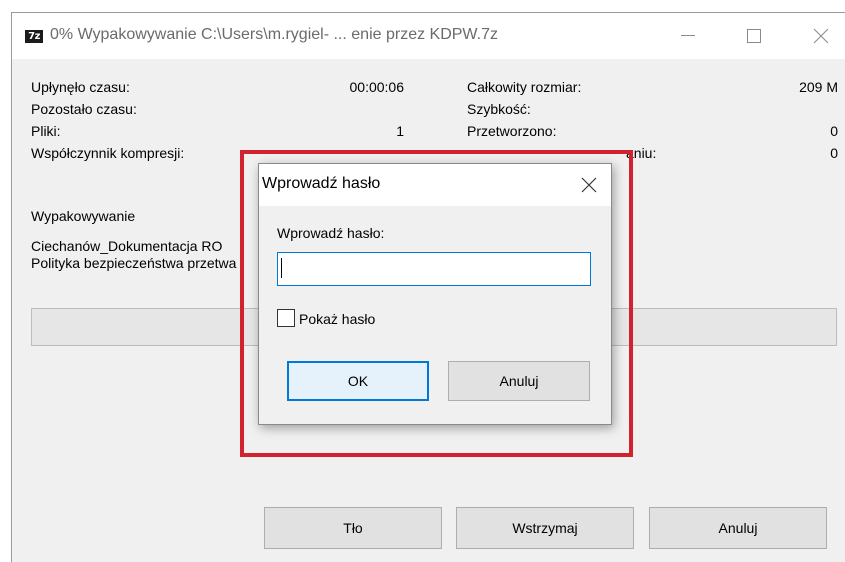  Describe the element at coordinates (400, 131) in the screenshot. I see `files-value: 1` at that location.